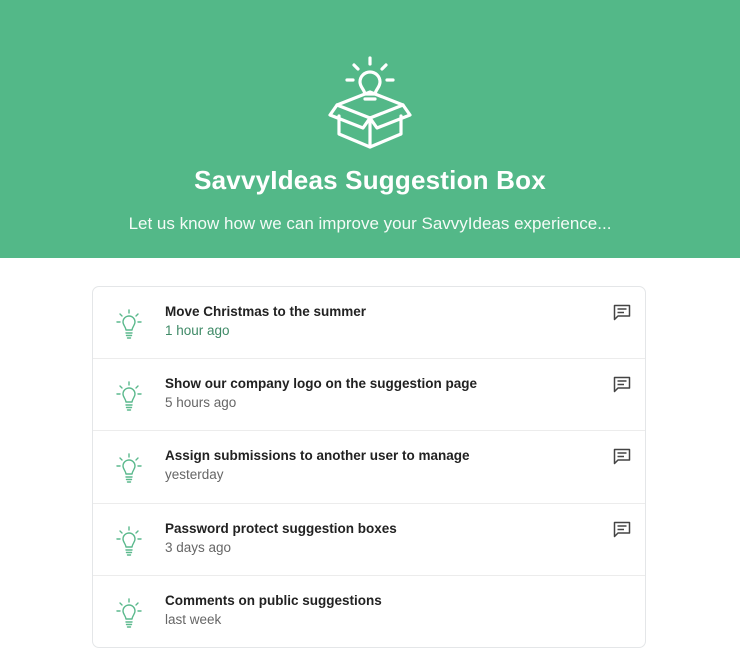  What do you see at coordinates (369, 611) in the screenshot?
I see `suggestion-item: Comments on public suggestions last week` at bounding box center [369, 611].